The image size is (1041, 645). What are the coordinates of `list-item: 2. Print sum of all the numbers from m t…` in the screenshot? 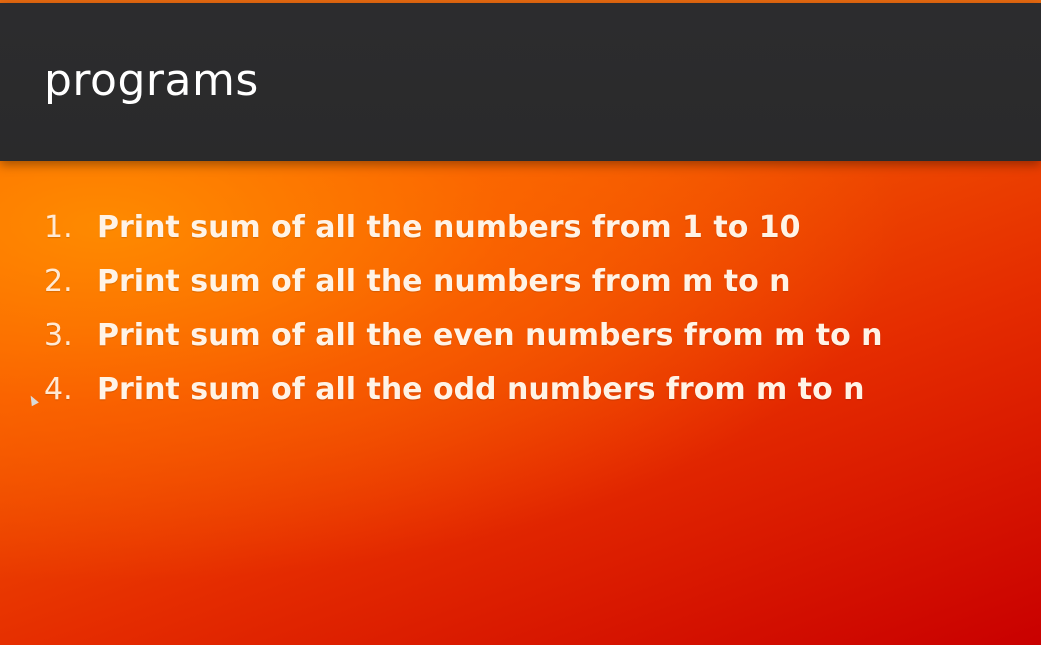 It's located at (463, 291).